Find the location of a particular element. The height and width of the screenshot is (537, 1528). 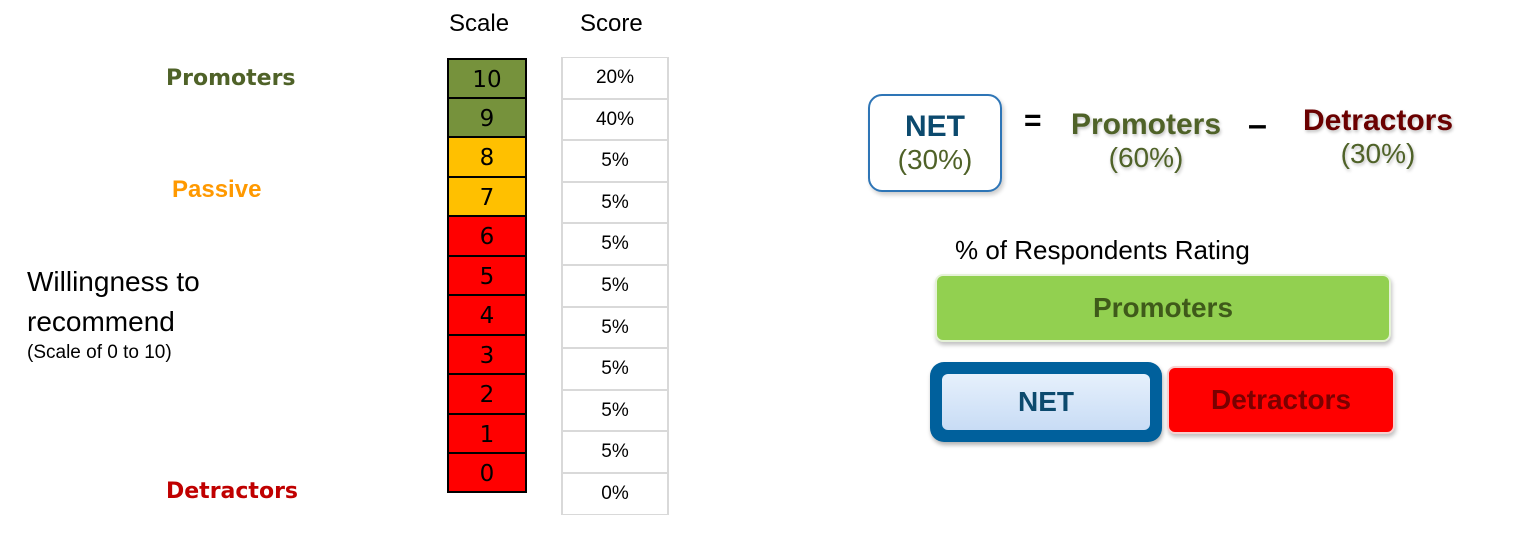

scale-cell: 5 is located at coordinates (487, 275).